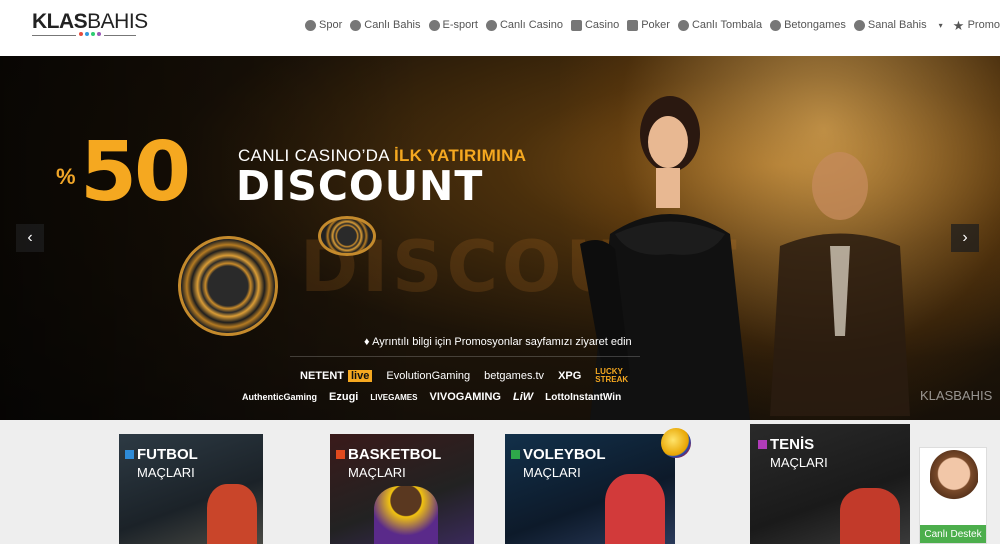 The width and height of the screenshot is (1000, 544). I want to click on card-title: BASKETBOL, so click(388, 454).